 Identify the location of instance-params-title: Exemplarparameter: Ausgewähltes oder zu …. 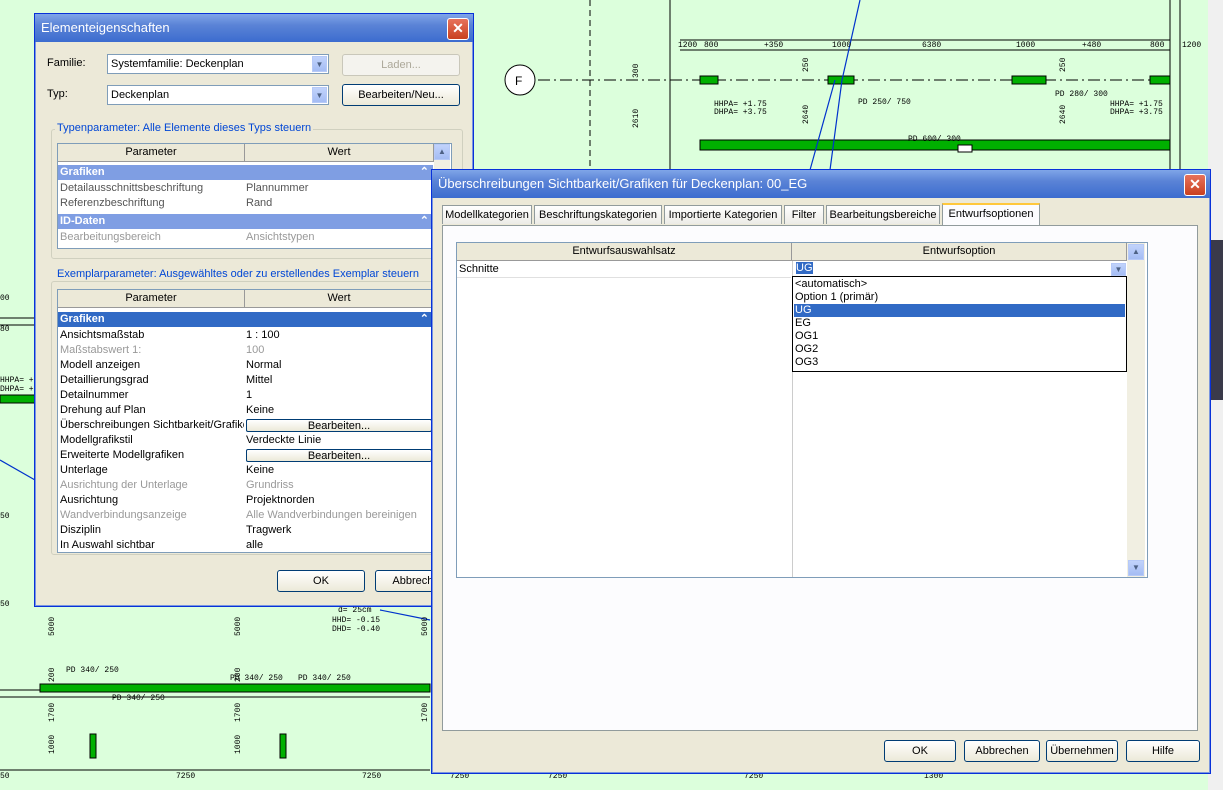
(238, 274).